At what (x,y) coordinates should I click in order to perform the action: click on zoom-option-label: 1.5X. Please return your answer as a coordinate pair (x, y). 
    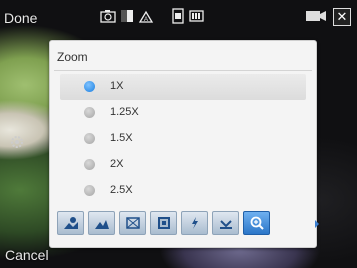
    Looking at the image, I should click on (121, 138).